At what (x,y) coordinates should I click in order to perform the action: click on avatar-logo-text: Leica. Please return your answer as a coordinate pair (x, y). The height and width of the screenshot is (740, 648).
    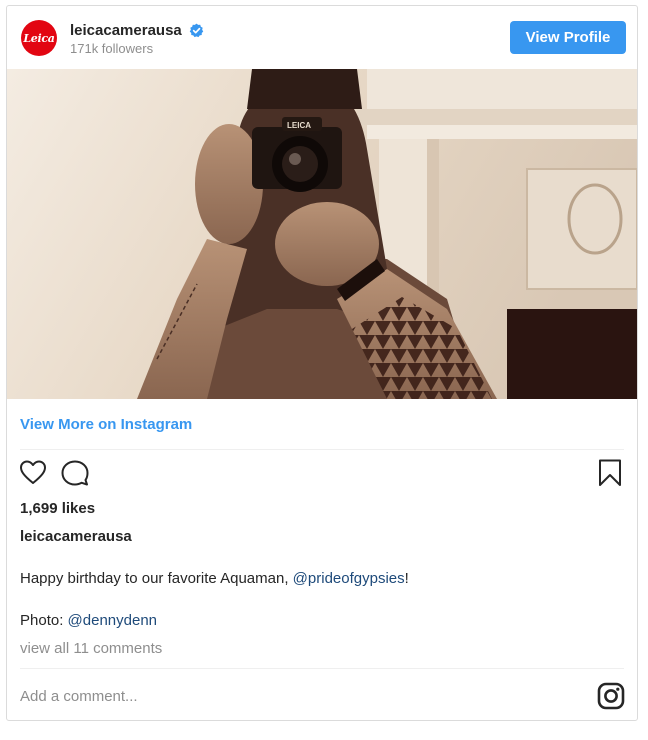
    Looking at the image, I should click on (39, 38).